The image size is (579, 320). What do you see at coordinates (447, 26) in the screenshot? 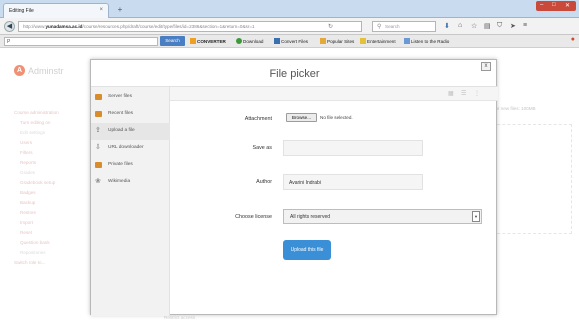
I see `download-arrow-icon: ⬇` at bounding box center [447, 26].